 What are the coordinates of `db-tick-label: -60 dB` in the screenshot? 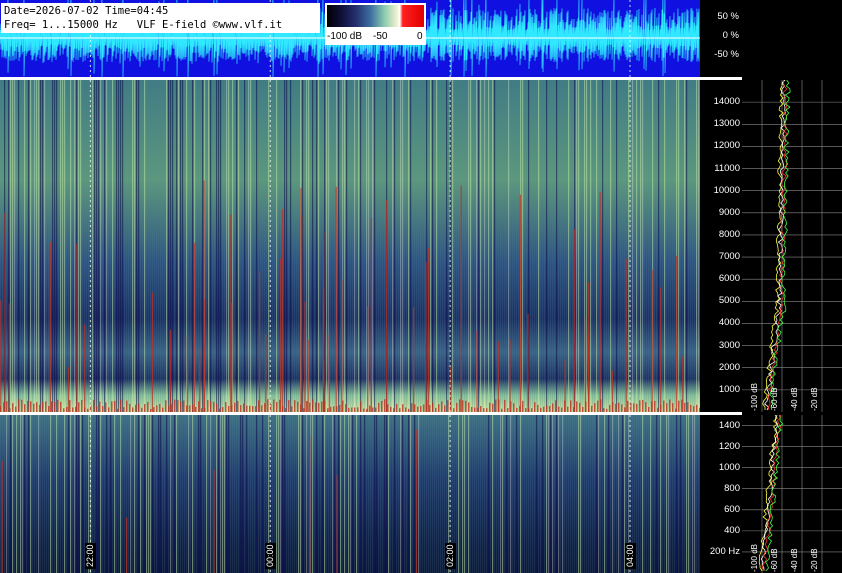 It's located at (774, 560).